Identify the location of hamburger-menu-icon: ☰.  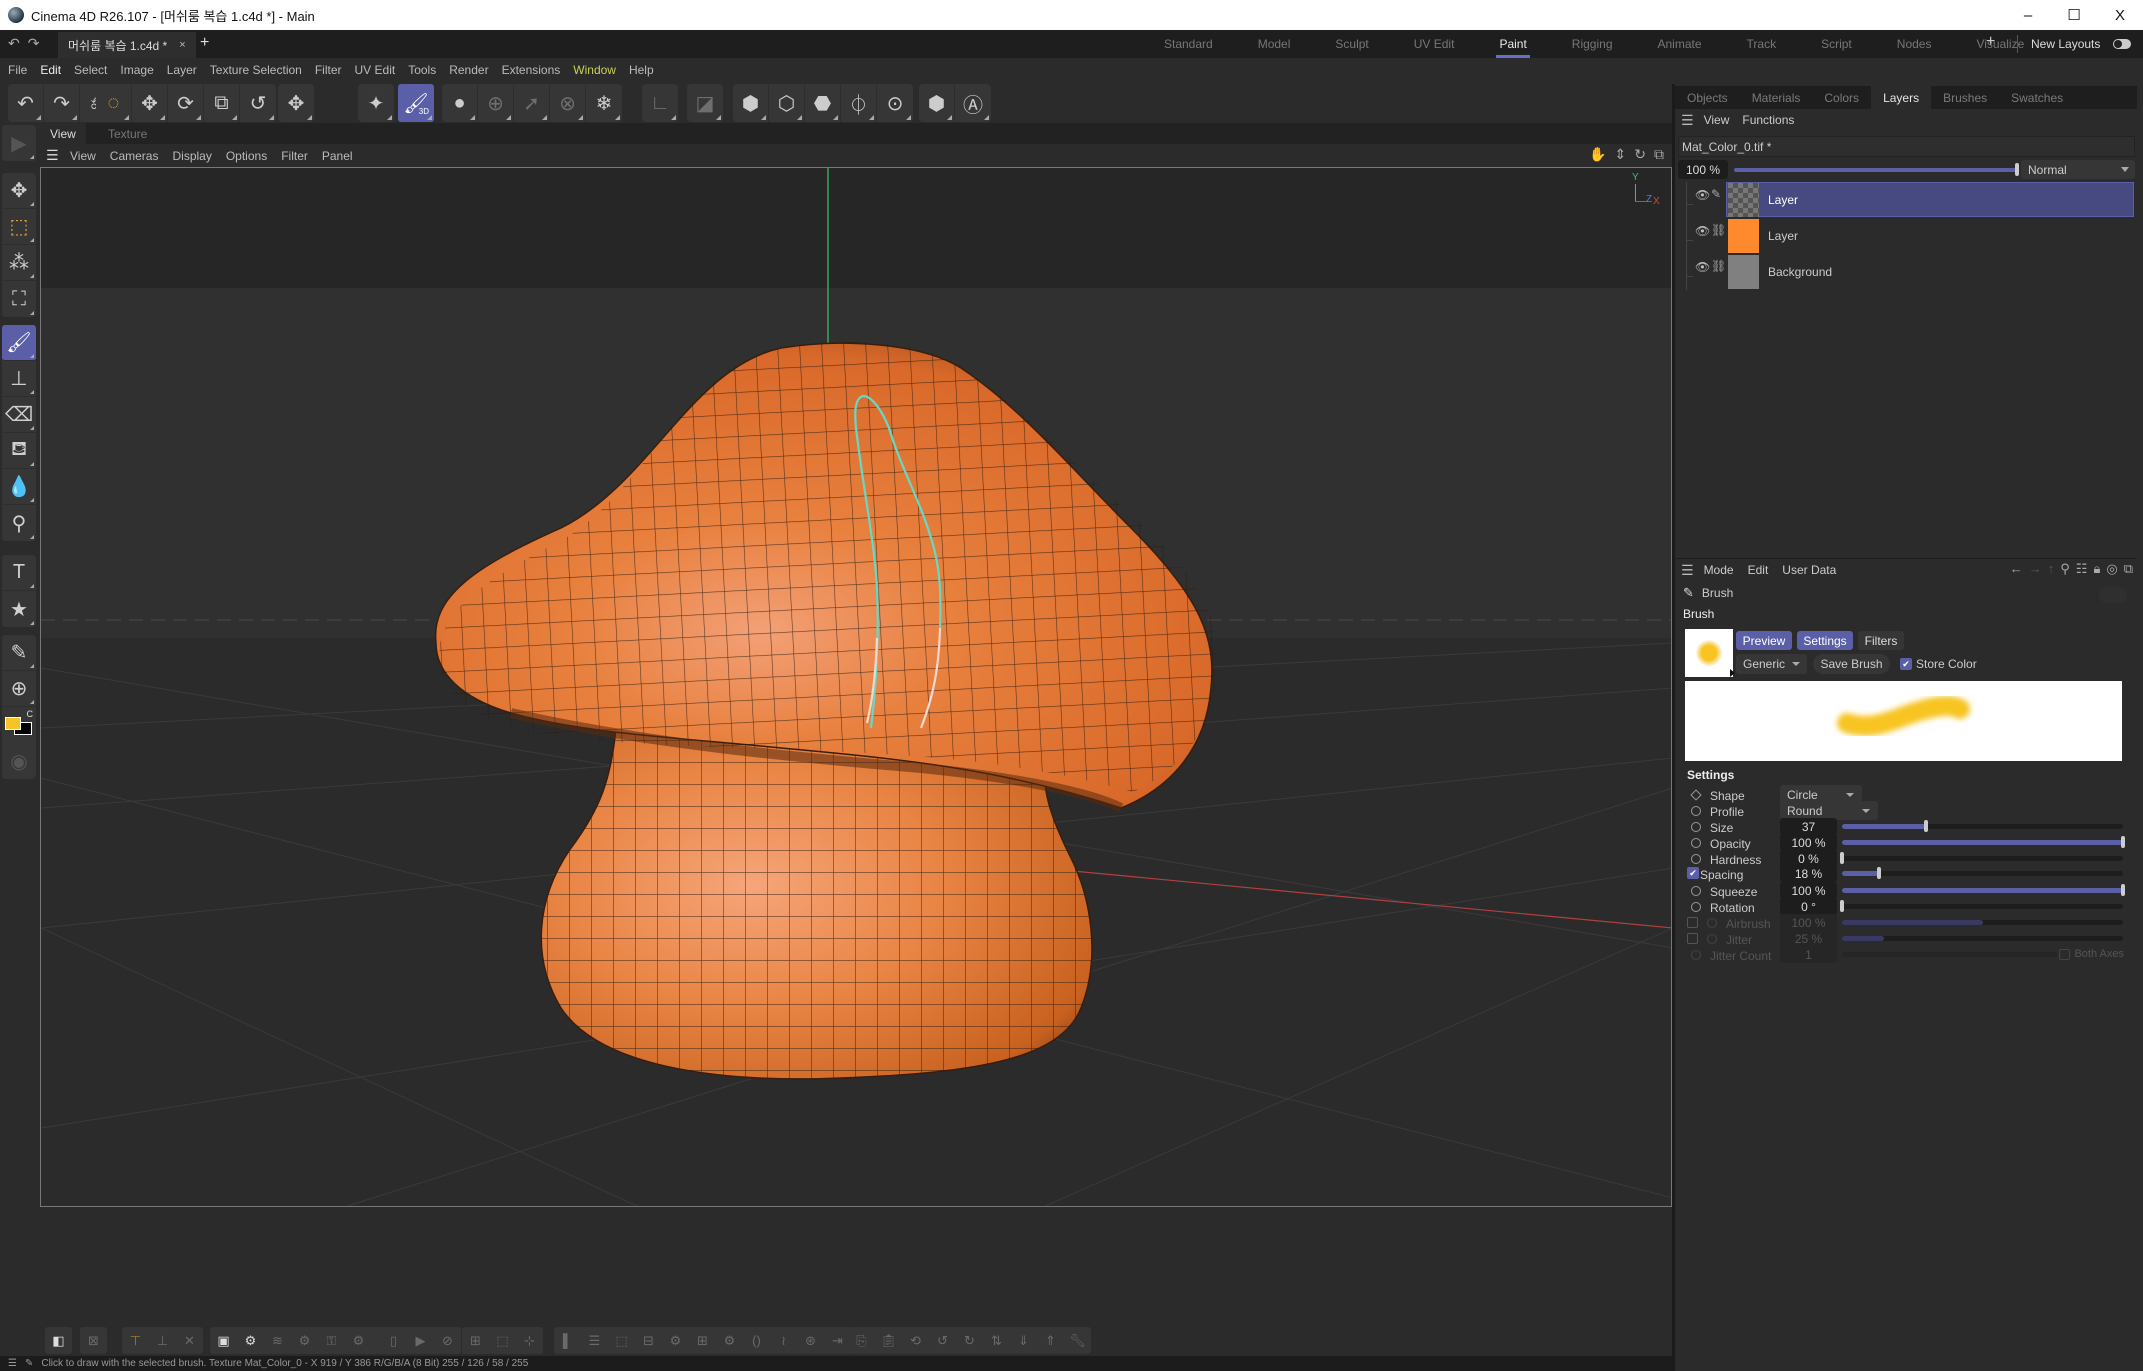
(53, 155).